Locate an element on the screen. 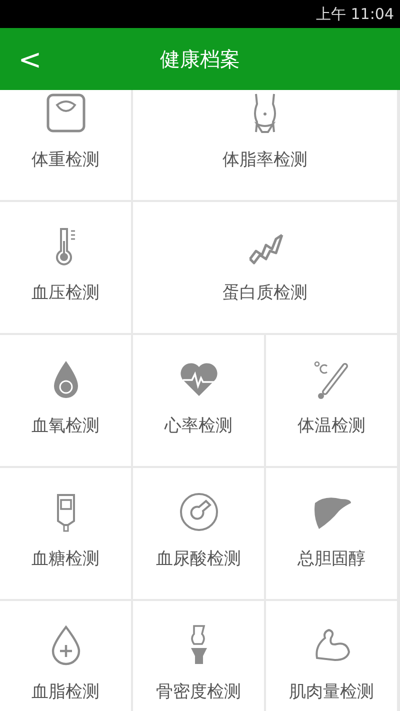 The width and height of the screenshot is (400, 711). tile-label: 血压检测 is located at coordinates (66, 293).